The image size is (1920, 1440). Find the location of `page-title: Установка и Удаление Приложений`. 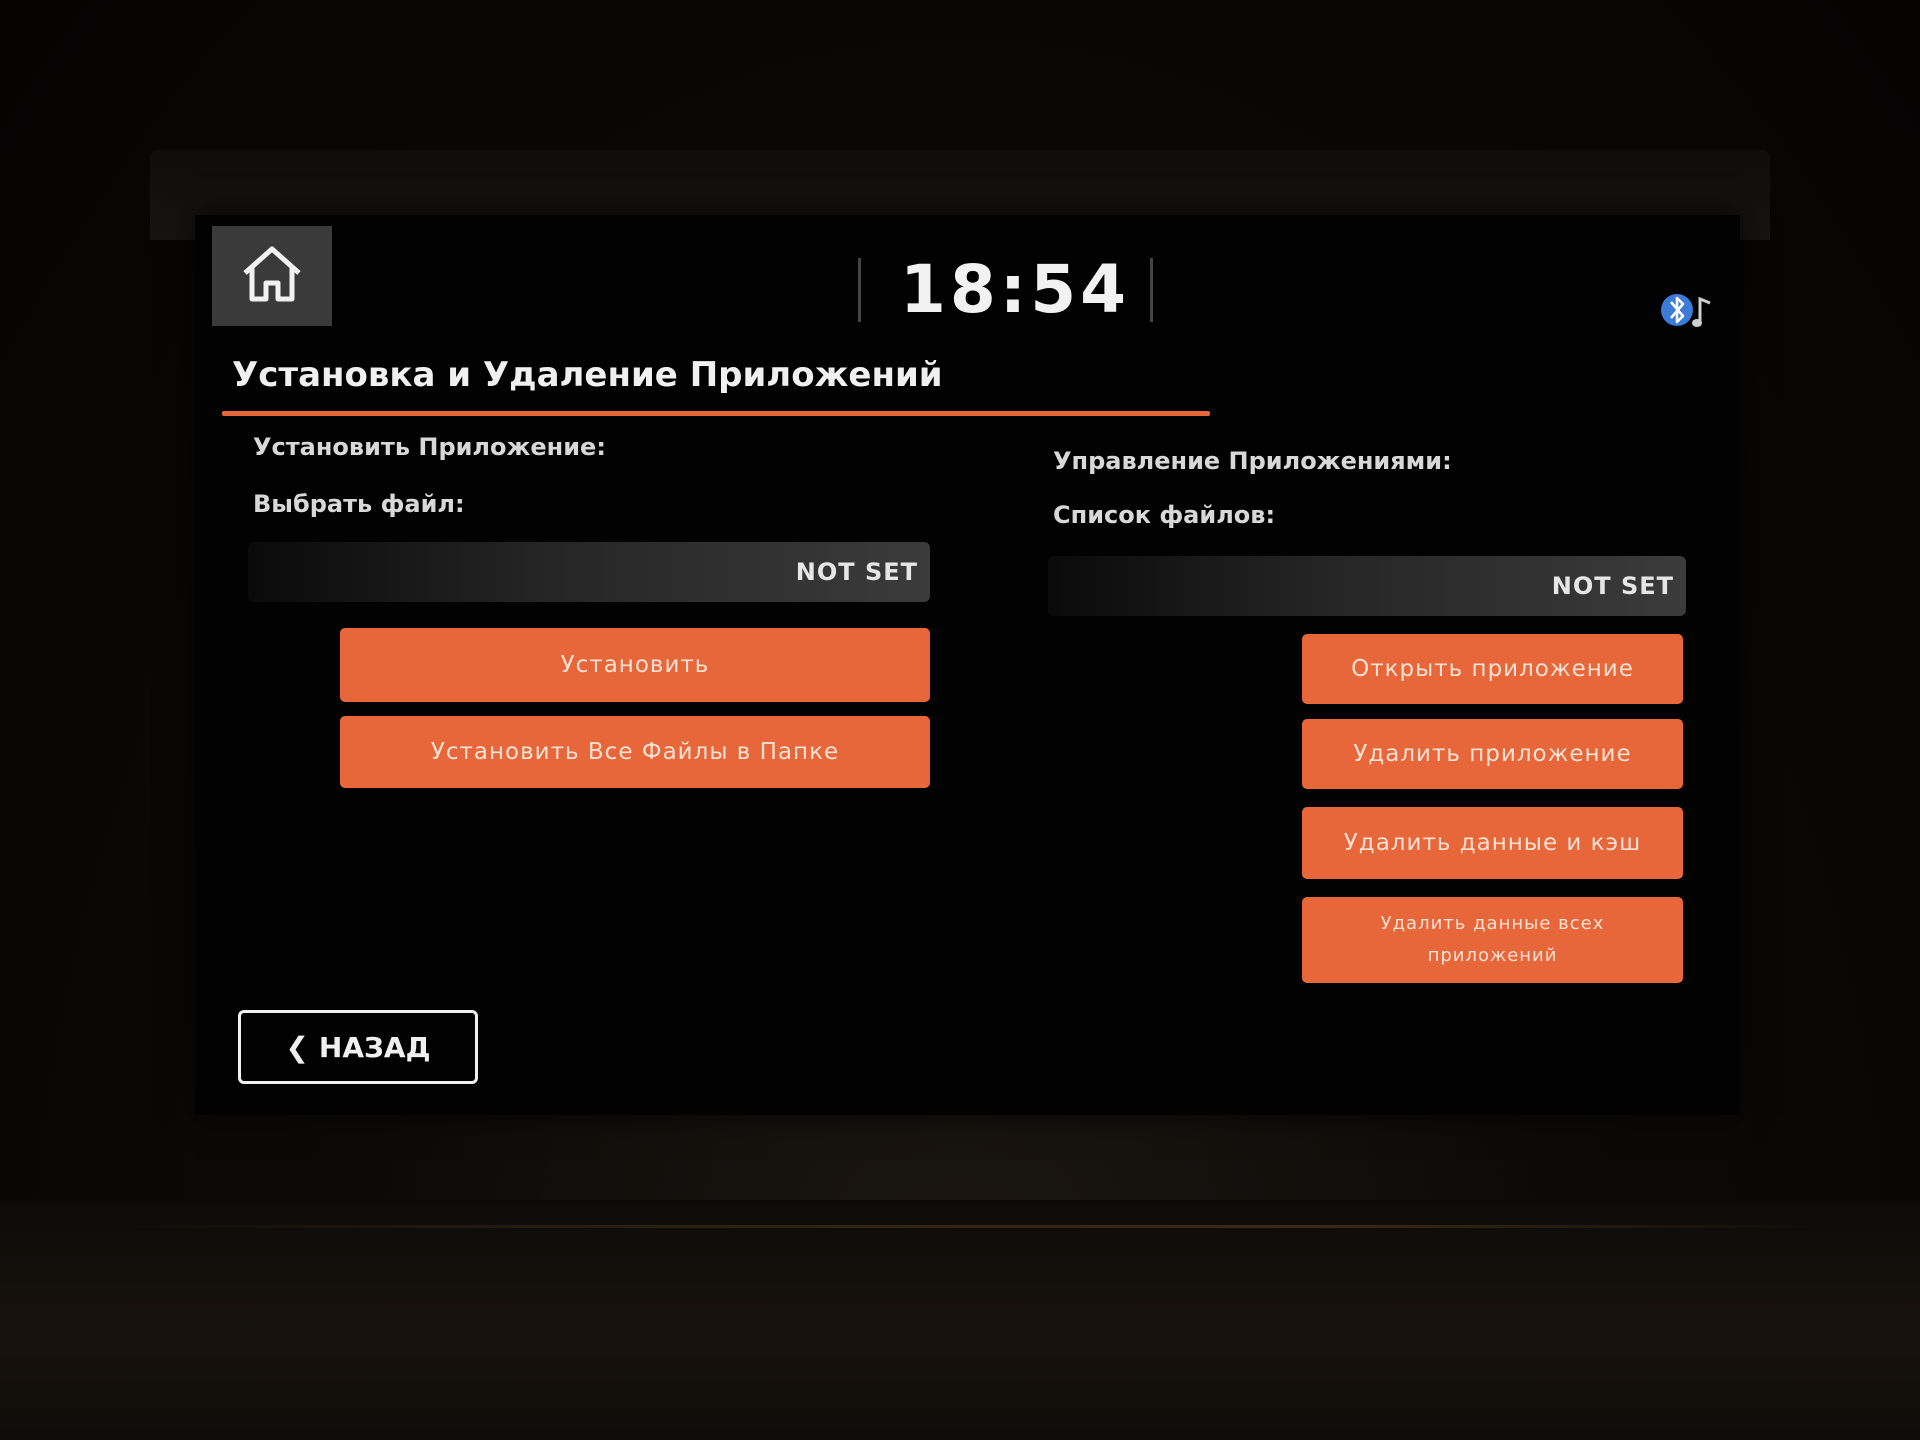

page-title: Установка и Удаление Приложений is located at coordinates (587, 375).